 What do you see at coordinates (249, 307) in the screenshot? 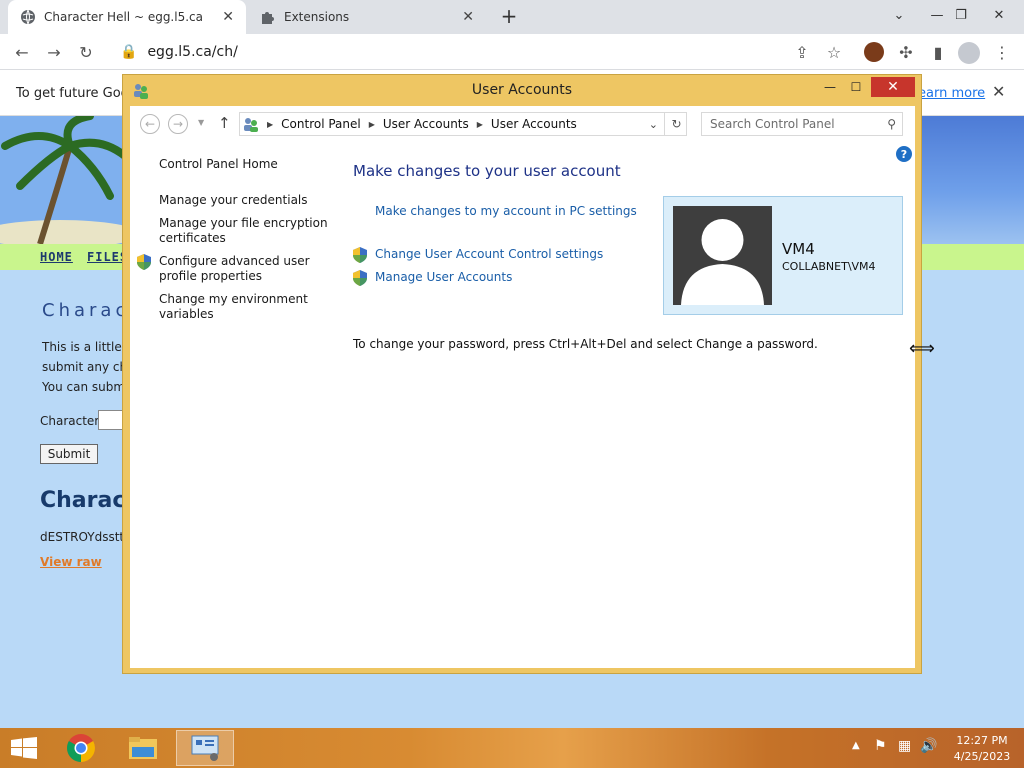
I see `environment-variables-link: Change my environment variables` at bounding box center [249, 307].